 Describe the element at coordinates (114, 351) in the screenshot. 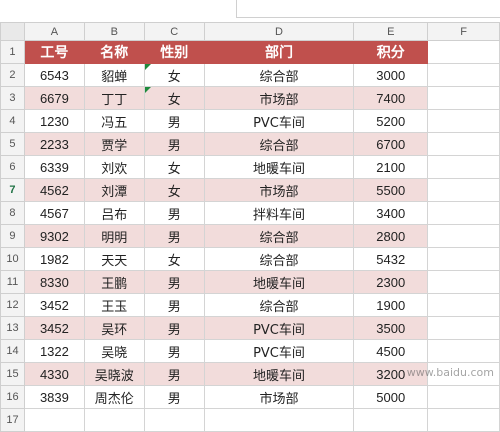

I see `cell-name: 吴晓` at that location.